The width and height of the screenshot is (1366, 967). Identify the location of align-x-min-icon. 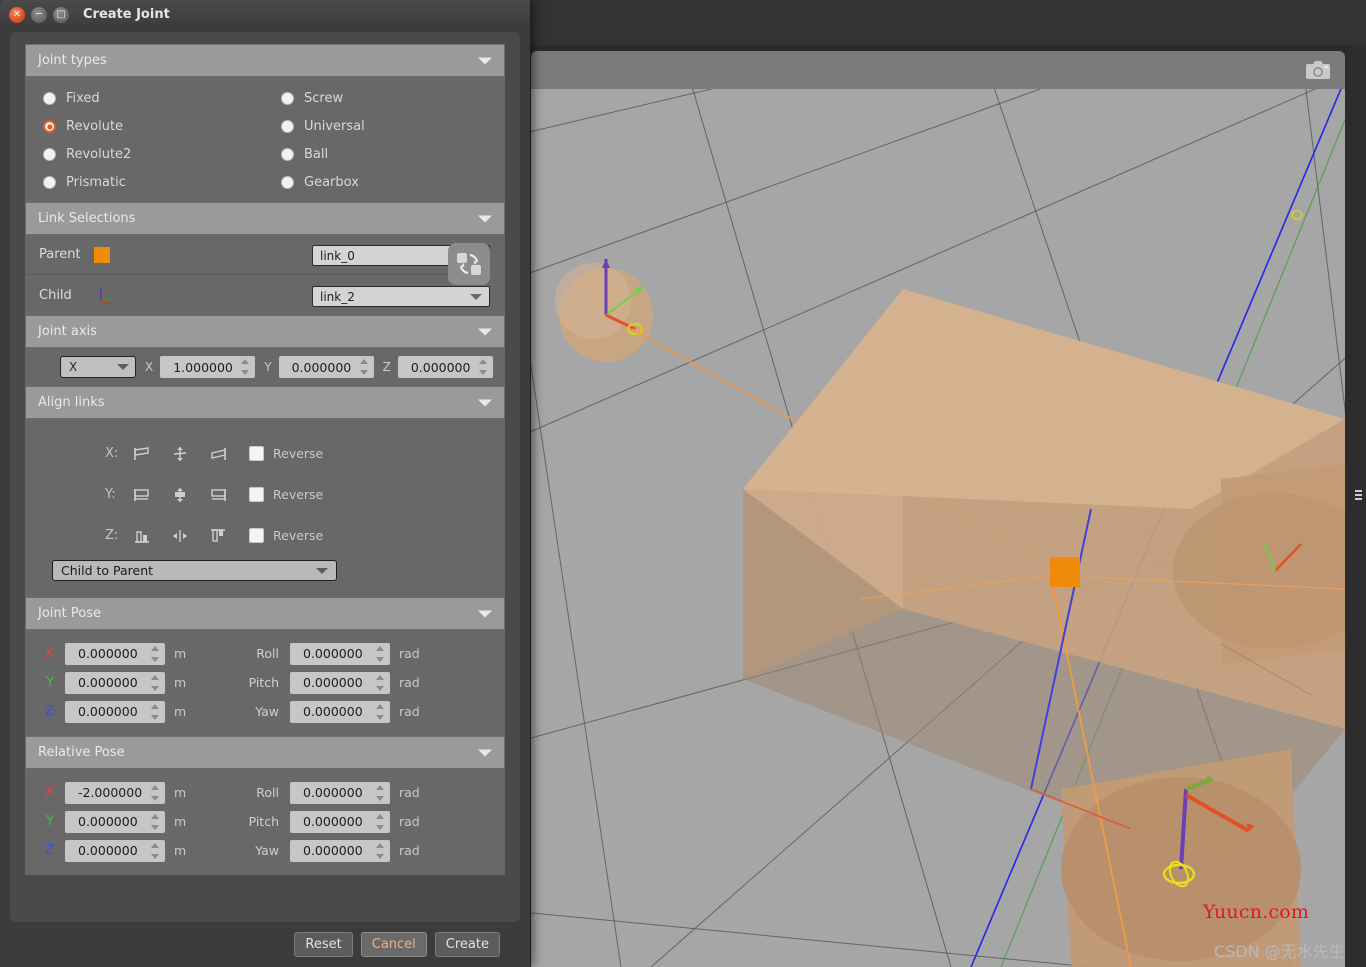
(142, 454).